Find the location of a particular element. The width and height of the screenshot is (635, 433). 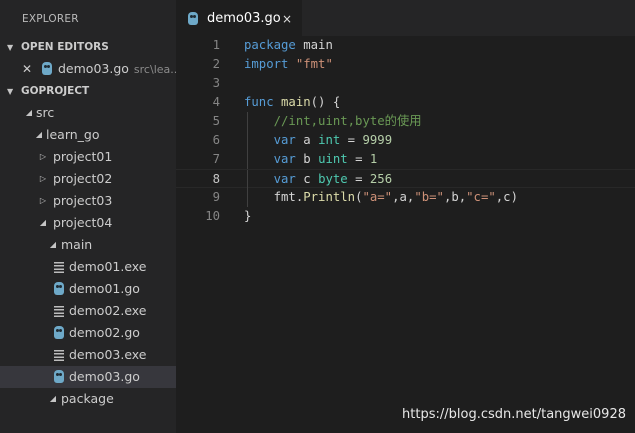

tab-demo03-go: demo03.go × is located at coordinates (239, 18).